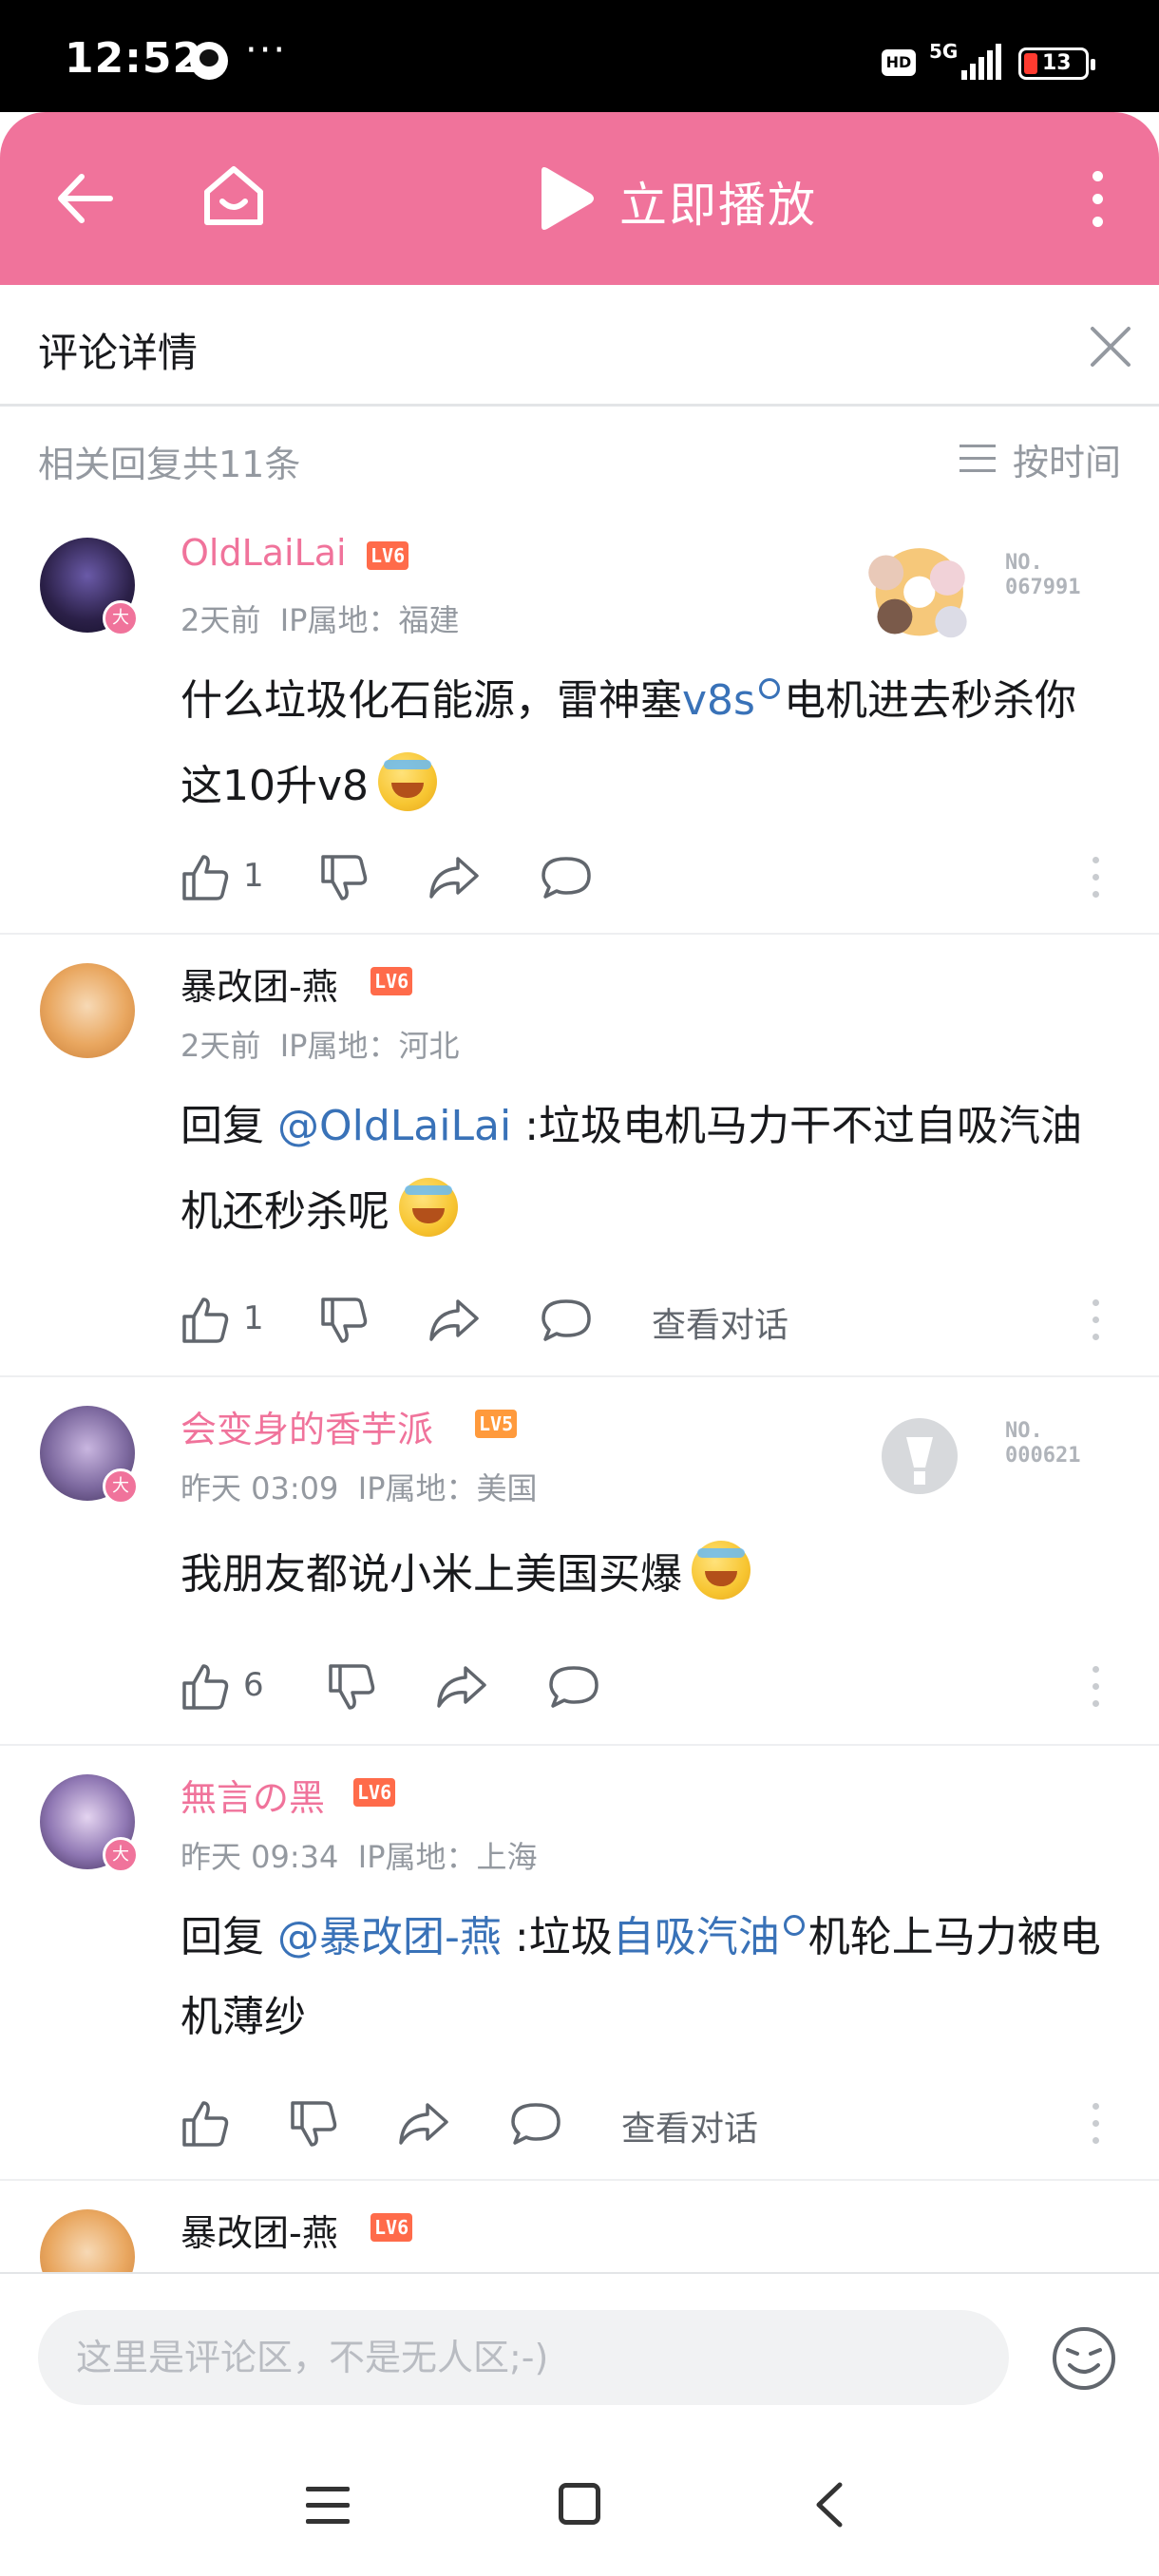  Describe the element at coordinates (981, 62) in the screenshot. I see `signal-icon` at that location.